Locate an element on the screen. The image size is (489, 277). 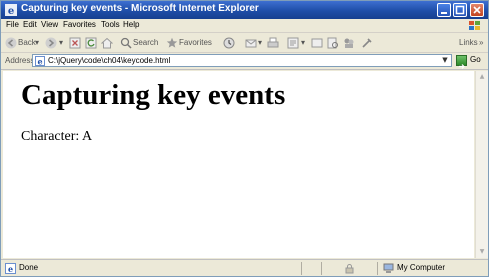
page-heading: Capturing key events is located at coordinates (153, 95).